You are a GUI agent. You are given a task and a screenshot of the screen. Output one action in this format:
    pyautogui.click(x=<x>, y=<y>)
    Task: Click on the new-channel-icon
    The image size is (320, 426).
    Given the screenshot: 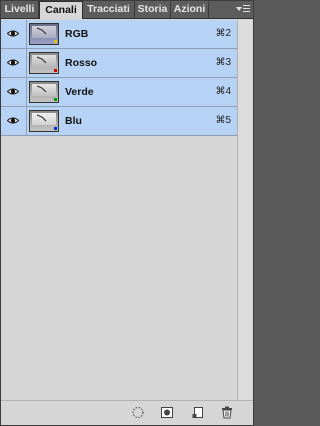 What is the action you would take?
    pyautogui.click(x=198, y=412)
    